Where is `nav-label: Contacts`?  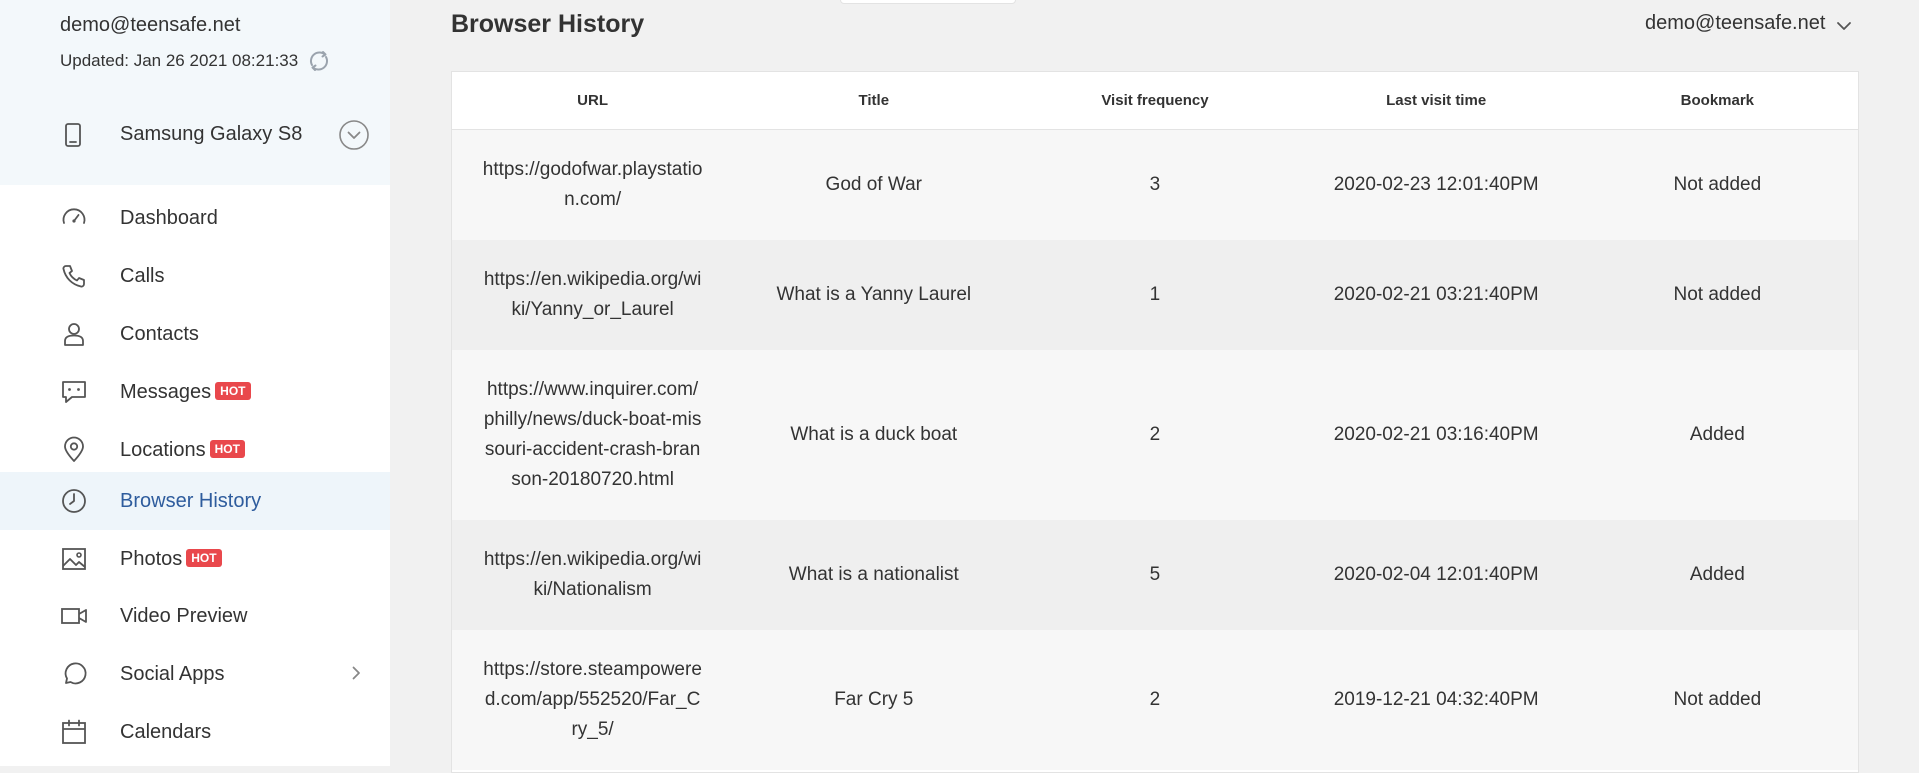 nav-label: Contacts is located at coordinates (159, 334).